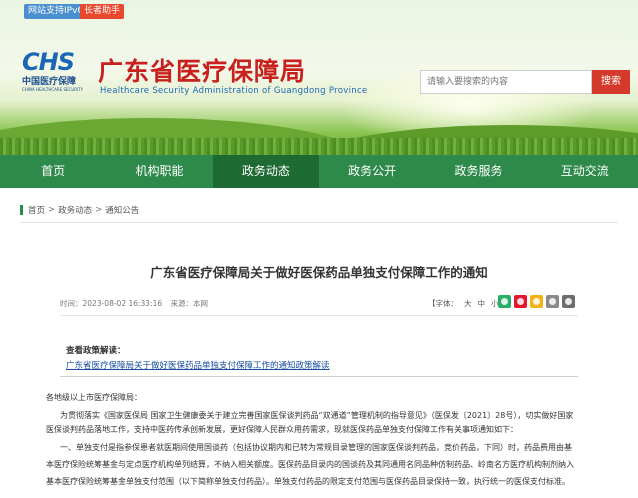 This screenshot has width=638, height=498. I want to click on article-salutation: 各地级以上市医疗保障局：, so click(94, 397).